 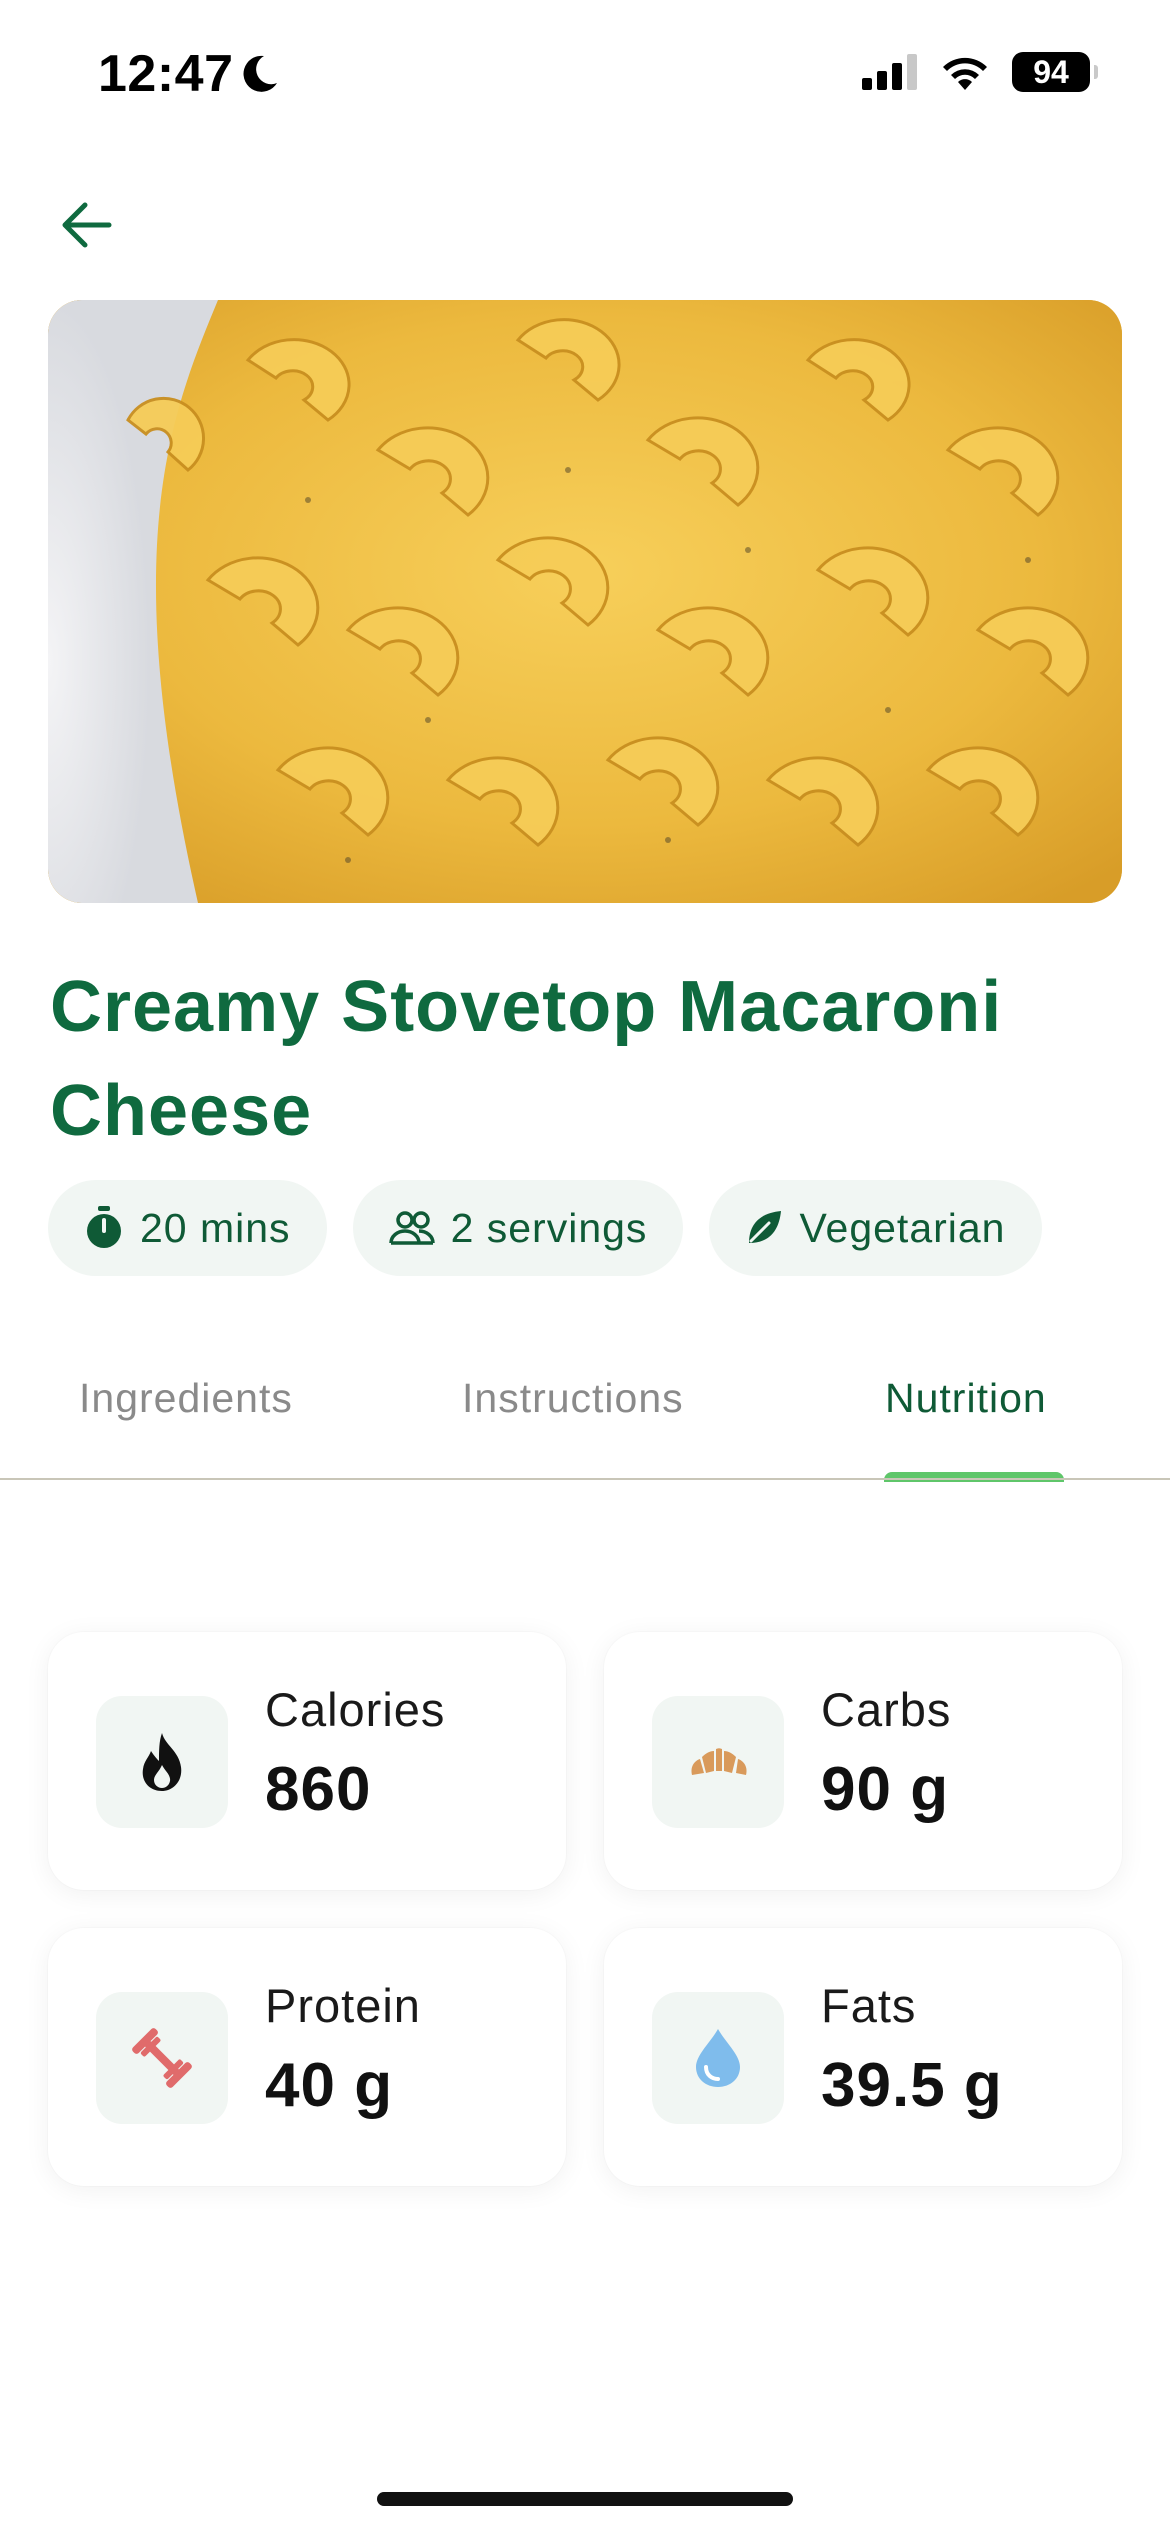 What do you see at coordinates (355, 1709) in the screenshot?
I see `calories-label: Calories` at bounding box center [355, 1709].